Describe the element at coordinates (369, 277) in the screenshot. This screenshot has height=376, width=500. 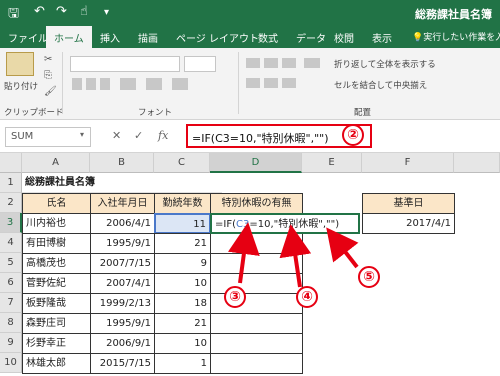
I see `annotation-5: ⑤` at that location.